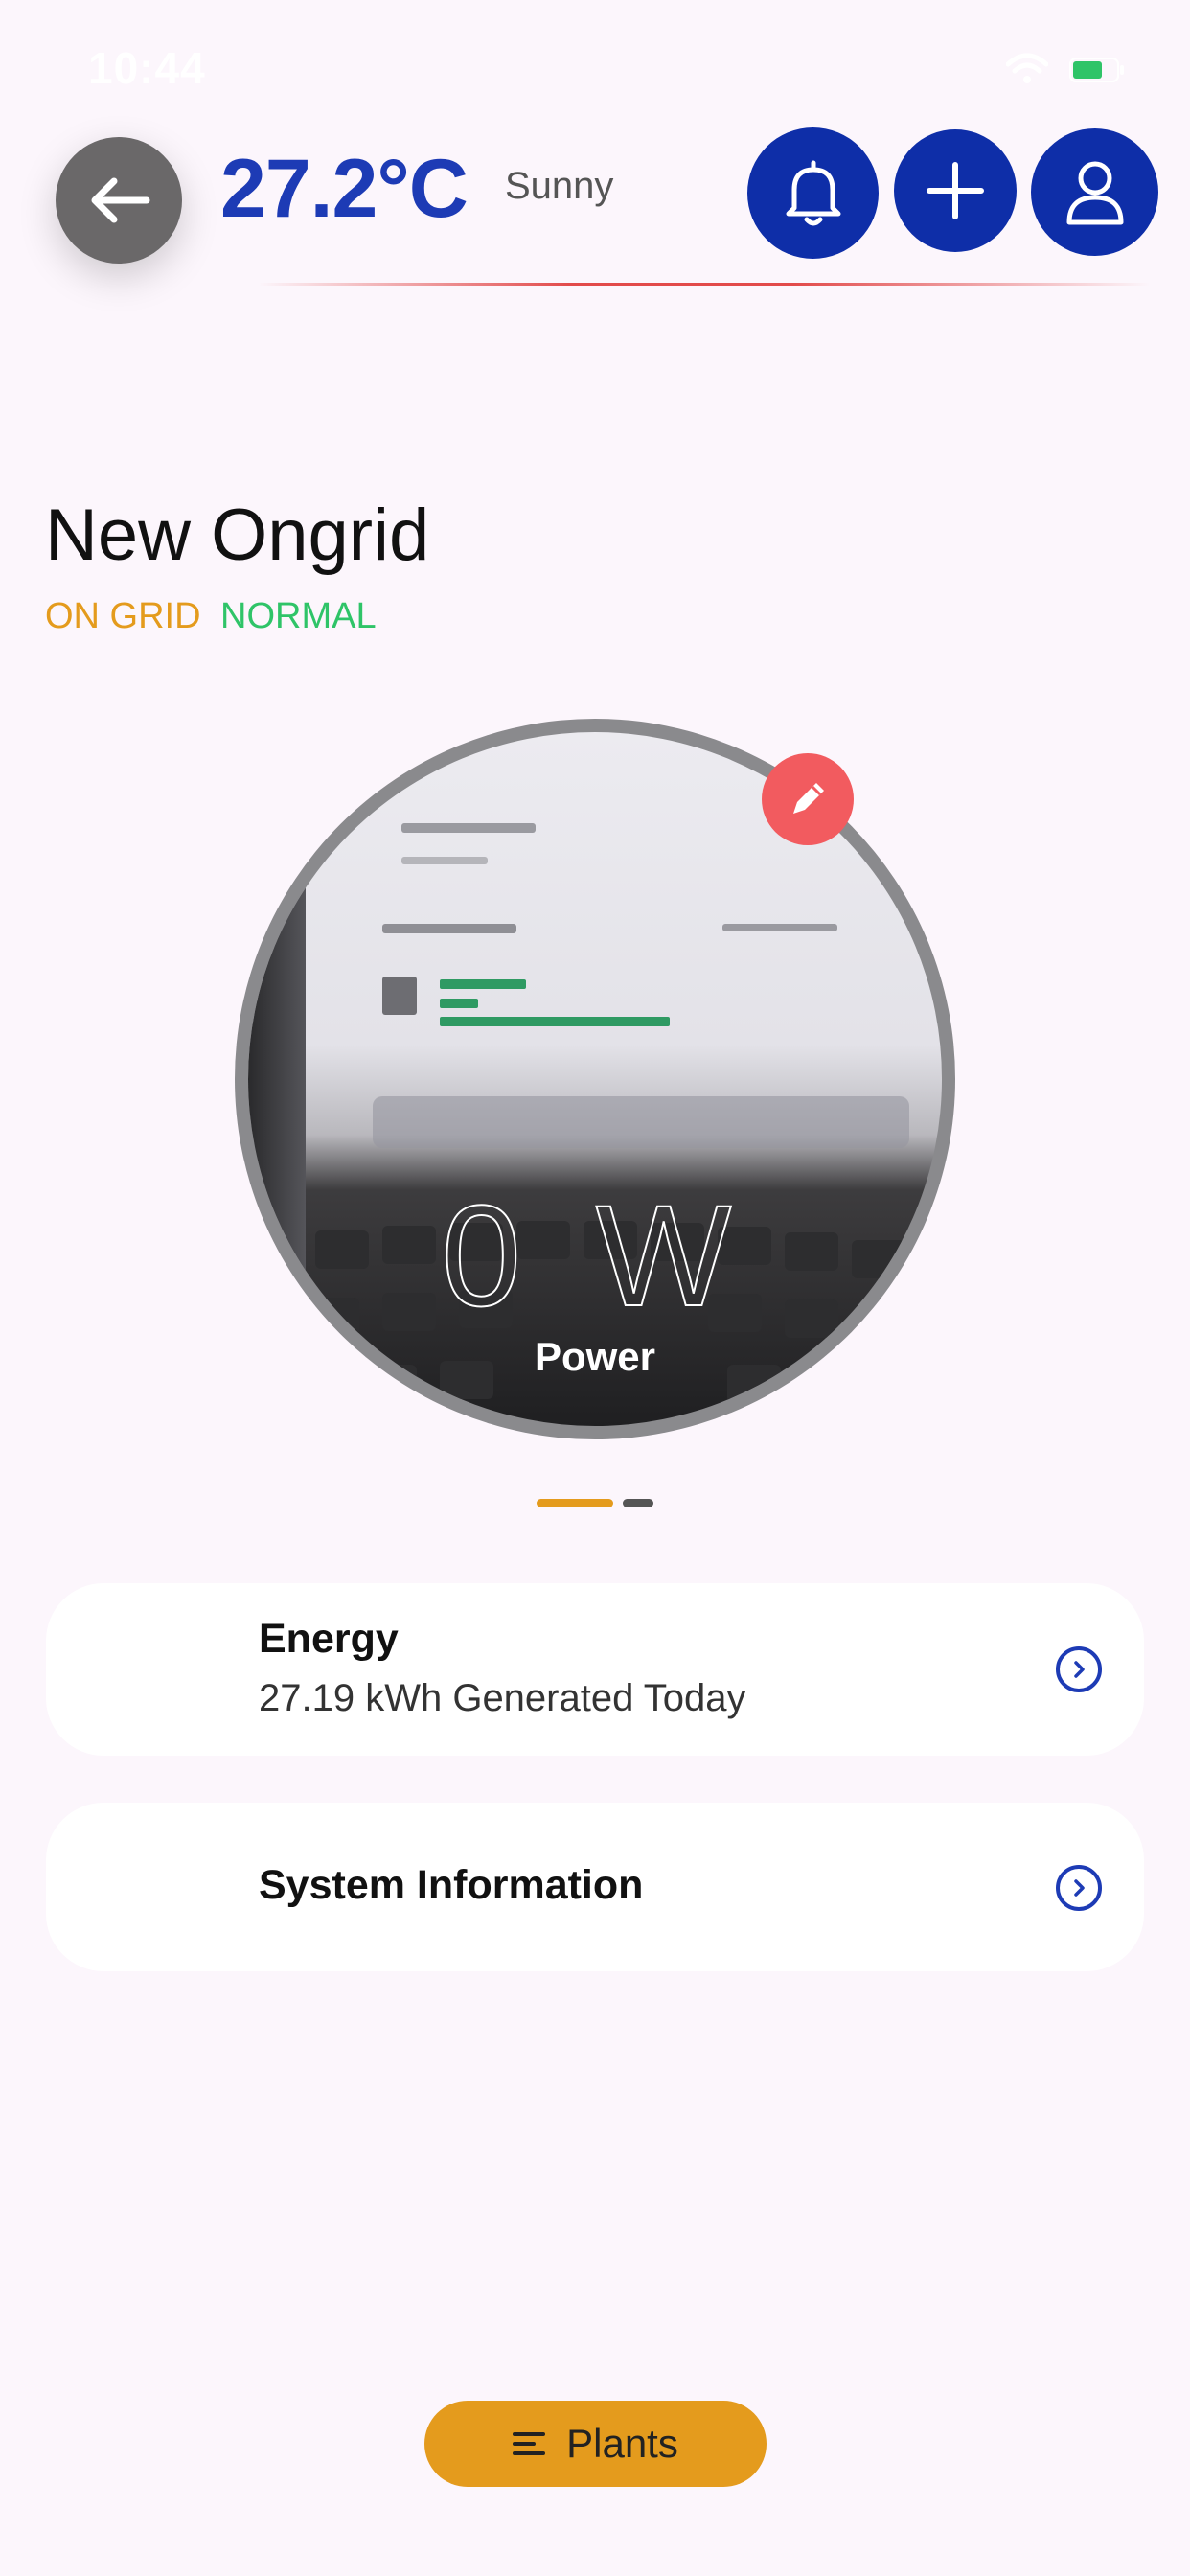 This screenshot has height=2576, width=1190. I want to click on grid-type-badge: ON GRID, so click(123, 616).